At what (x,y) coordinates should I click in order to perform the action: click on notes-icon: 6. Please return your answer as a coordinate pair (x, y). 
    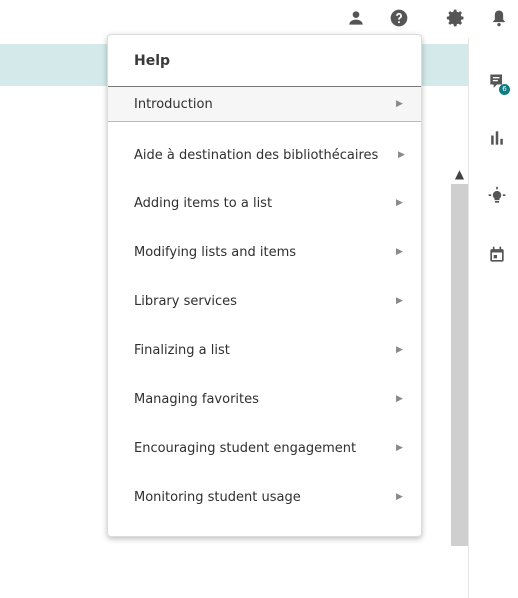
    Looking at the image, I should click on (497, 82).